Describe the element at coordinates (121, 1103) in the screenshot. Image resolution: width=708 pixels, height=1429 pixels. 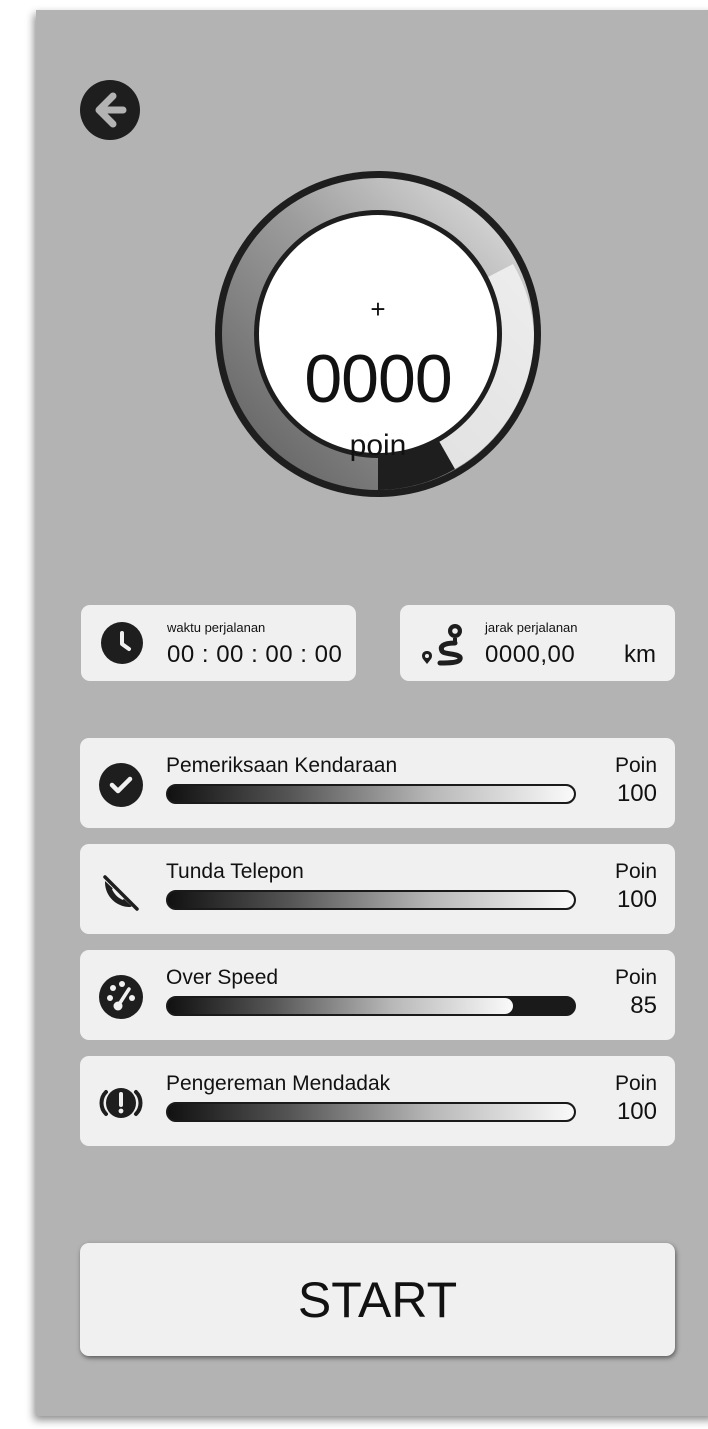
I see `brake-warning-icon` at that location.